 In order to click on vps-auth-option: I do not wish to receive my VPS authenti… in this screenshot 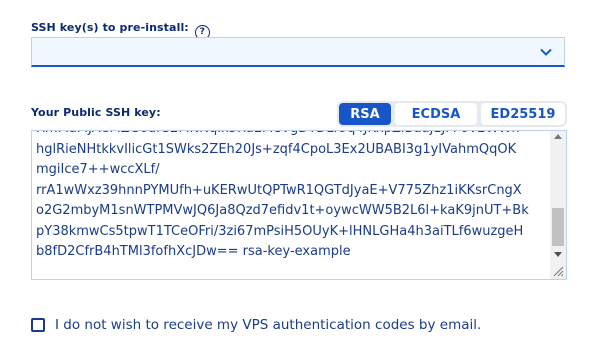, I will do `click(256, 325)`.